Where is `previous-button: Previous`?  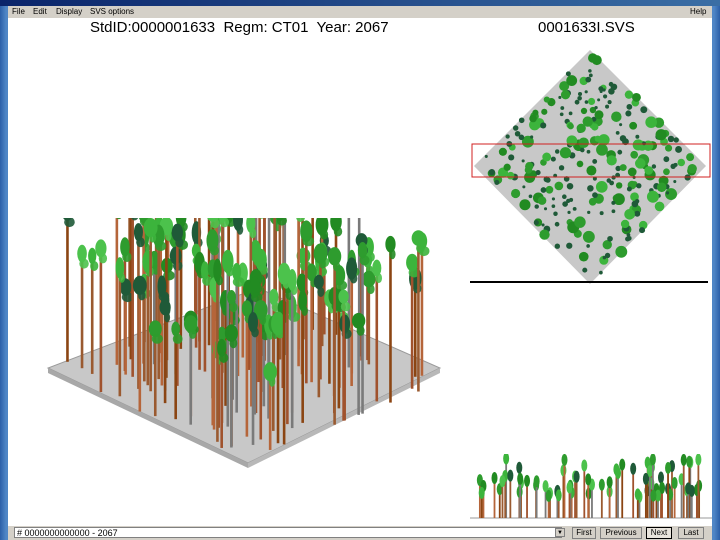
previous-button: Previous is located at coordinates (621, 533).